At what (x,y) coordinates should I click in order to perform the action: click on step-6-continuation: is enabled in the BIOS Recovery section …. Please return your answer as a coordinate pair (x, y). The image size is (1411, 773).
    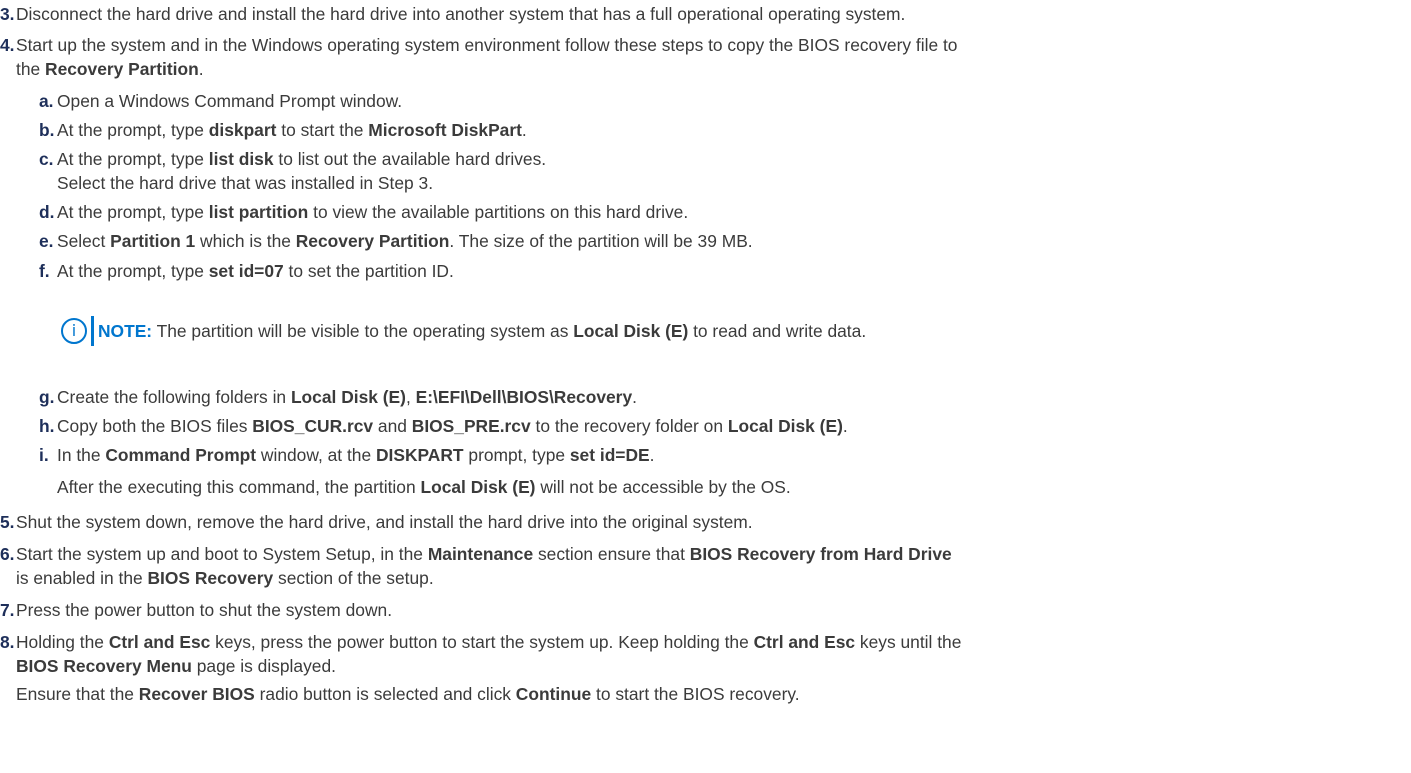
    Looking at the image, I should click on (225, 578).